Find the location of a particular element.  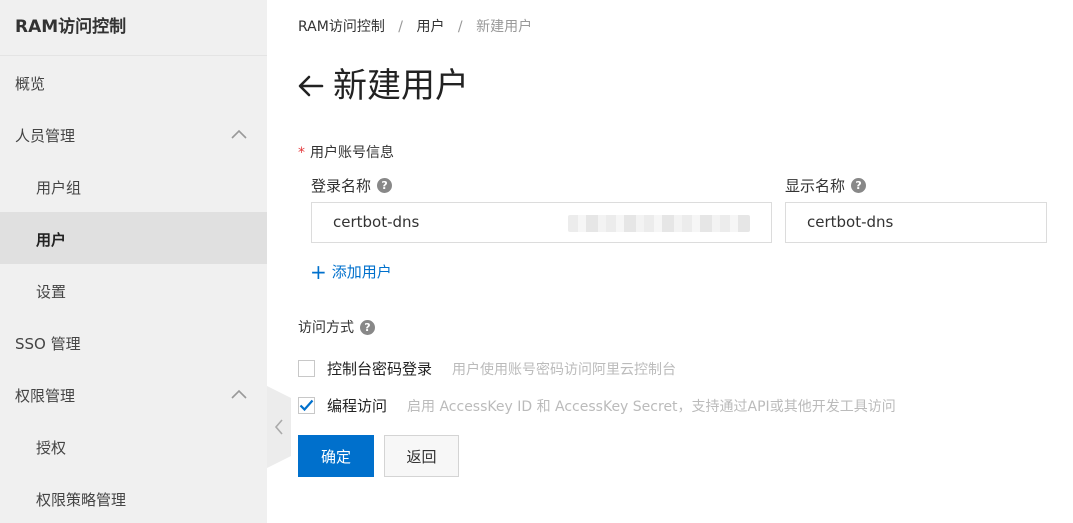

add-user-button: + 添加用户 is located at coordinates (351, 271).